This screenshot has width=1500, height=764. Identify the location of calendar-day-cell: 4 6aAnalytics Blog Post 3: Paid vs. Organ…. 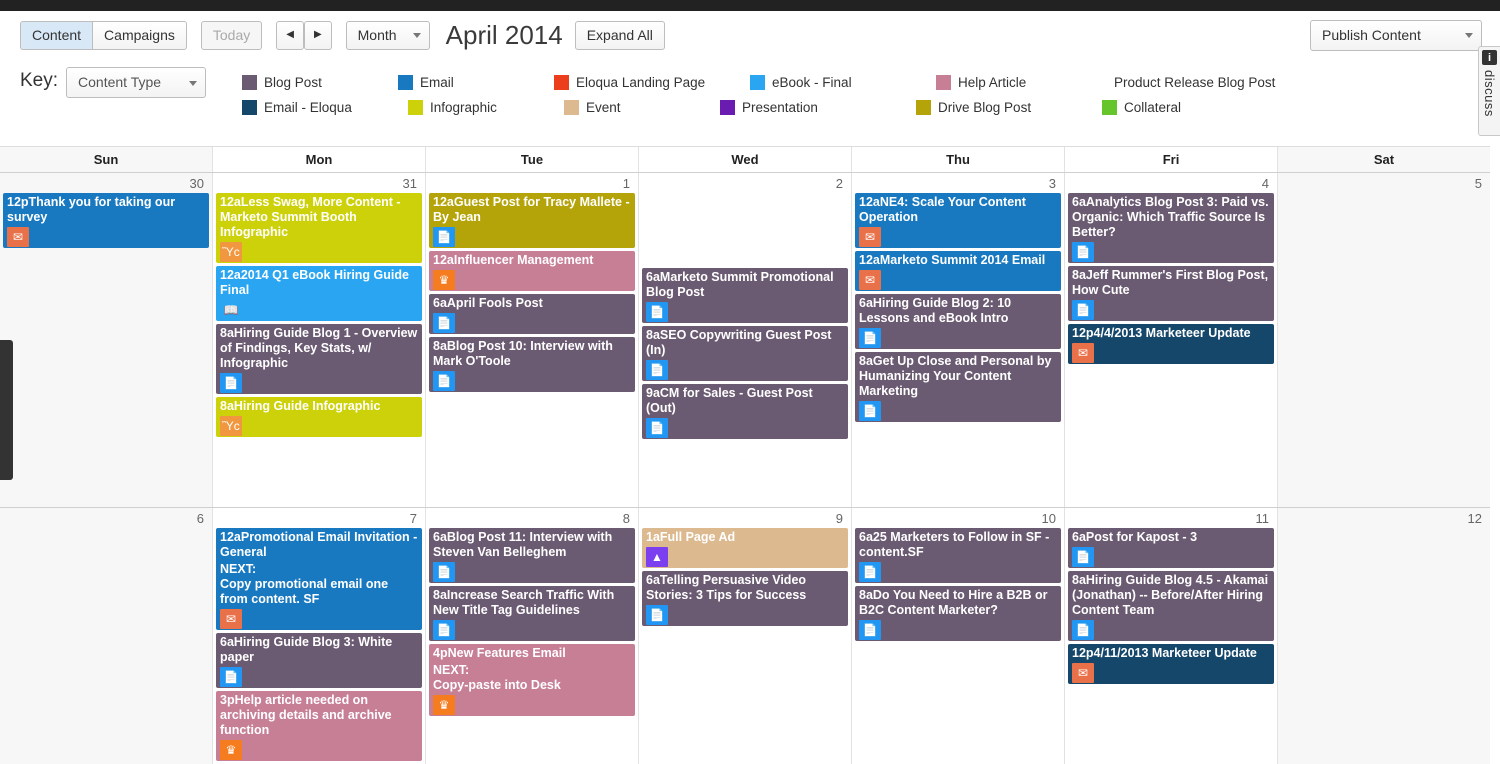
(1171, 340).